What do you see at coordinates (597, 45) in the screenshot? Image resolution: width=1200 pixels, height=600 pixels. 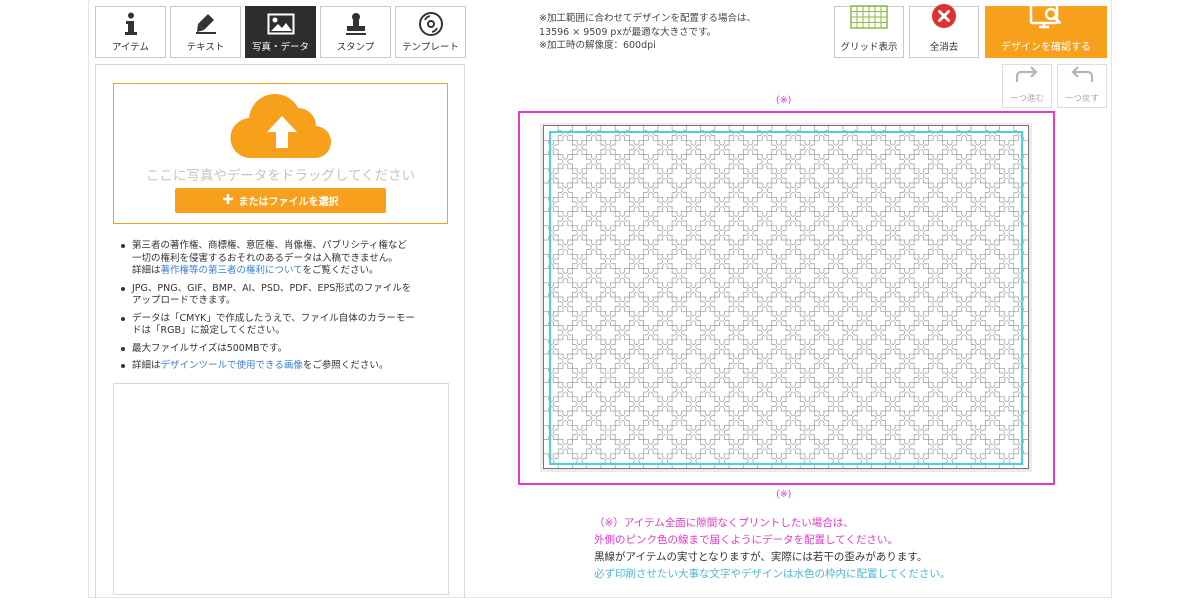 I see `notice-line: ※加工時の解像度：600dpi` at bounding box center [597, 45].